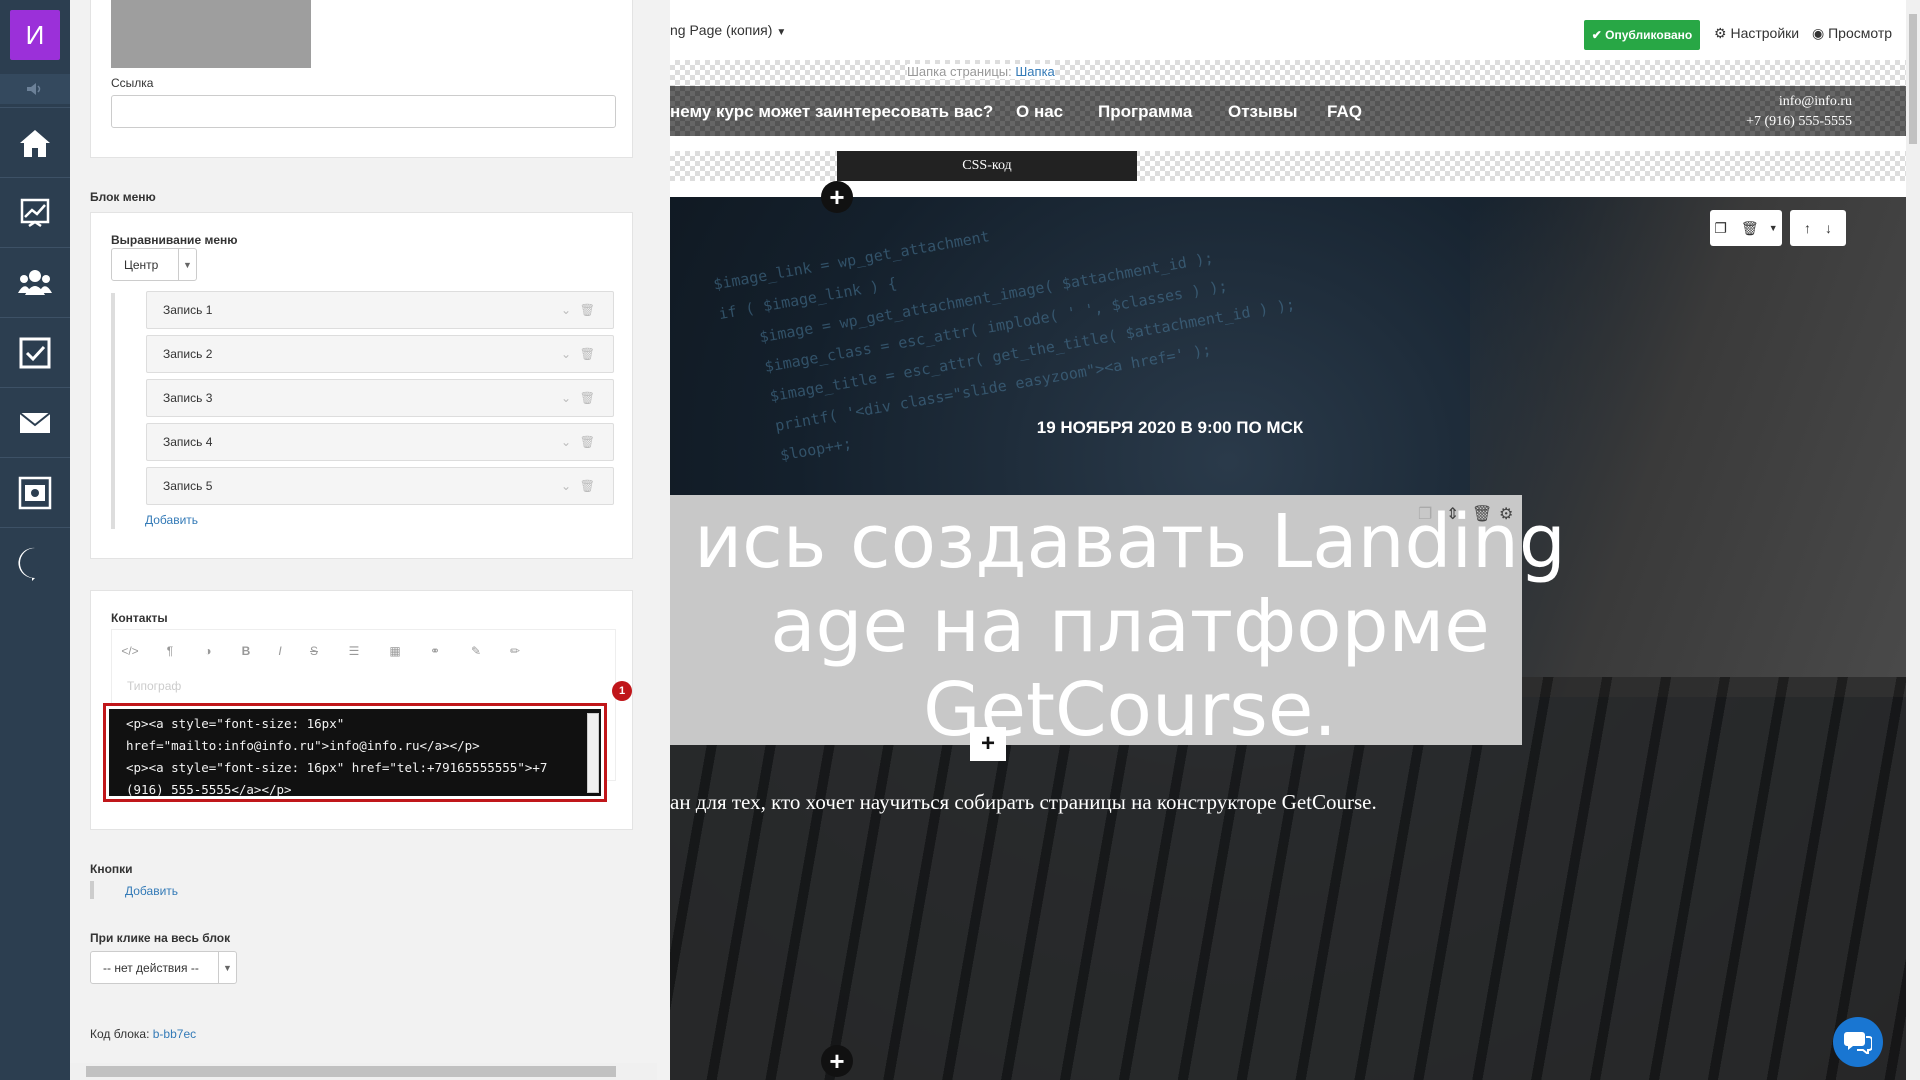  I want to click on published-button: ✔ Опубликовано, so click(1642, 35).